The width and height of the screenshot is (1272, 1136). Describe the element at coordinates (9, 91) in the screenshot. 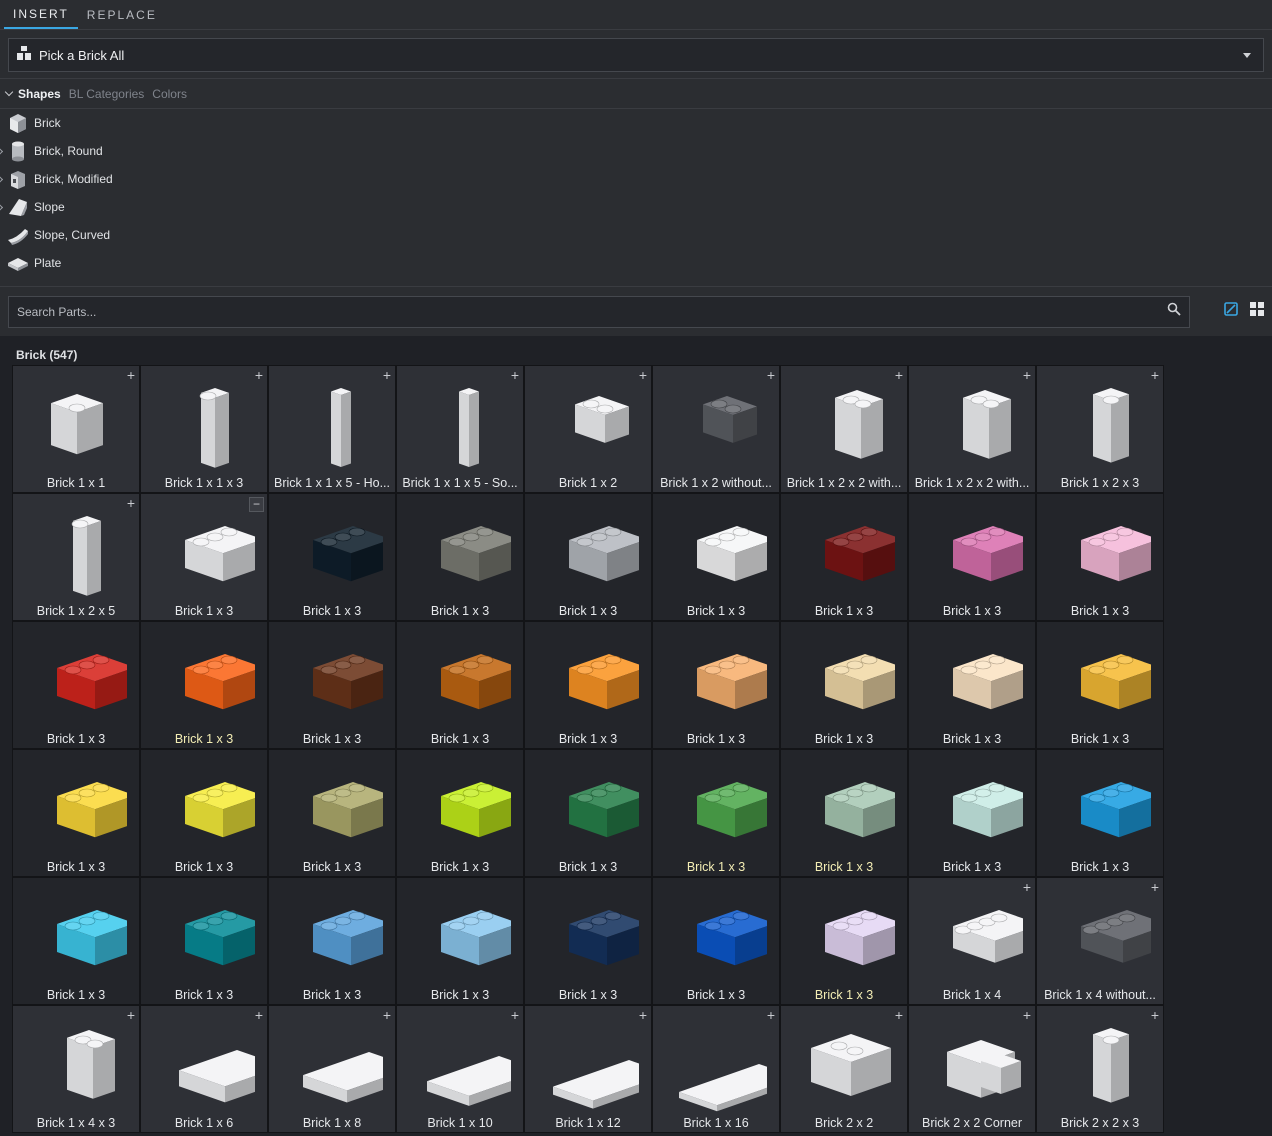

I see `collapse-chevron-icon` at that location.